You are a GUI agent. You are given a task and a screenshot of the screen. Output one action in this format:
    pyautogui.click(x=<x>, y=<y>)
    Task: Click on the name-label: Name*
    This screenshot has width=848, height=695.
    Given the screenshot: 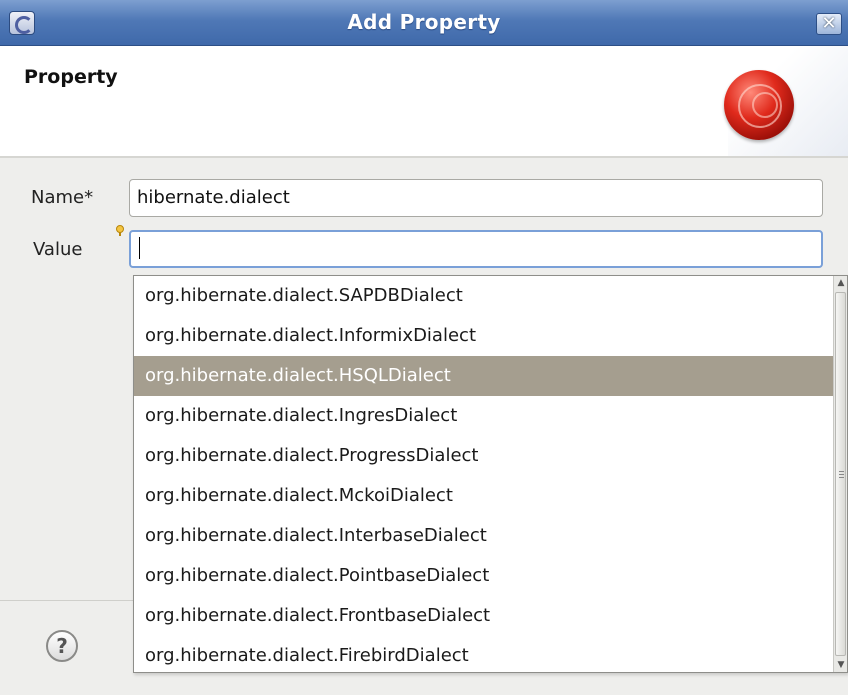 What is the action you would take?
    pyautogui.click(x=62, y=197)
    